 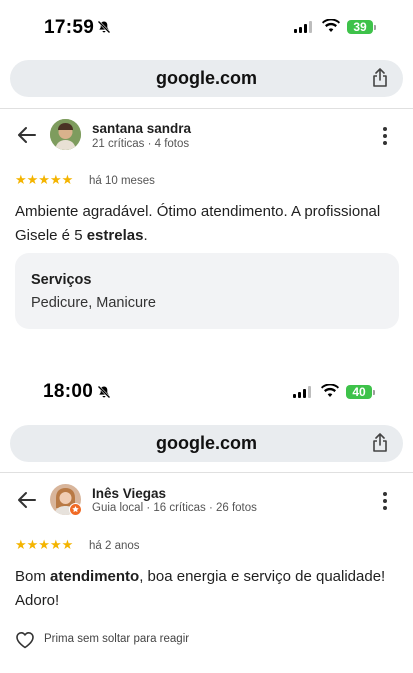 I want to click on battery-level: 39, so click(x=360, y=27).